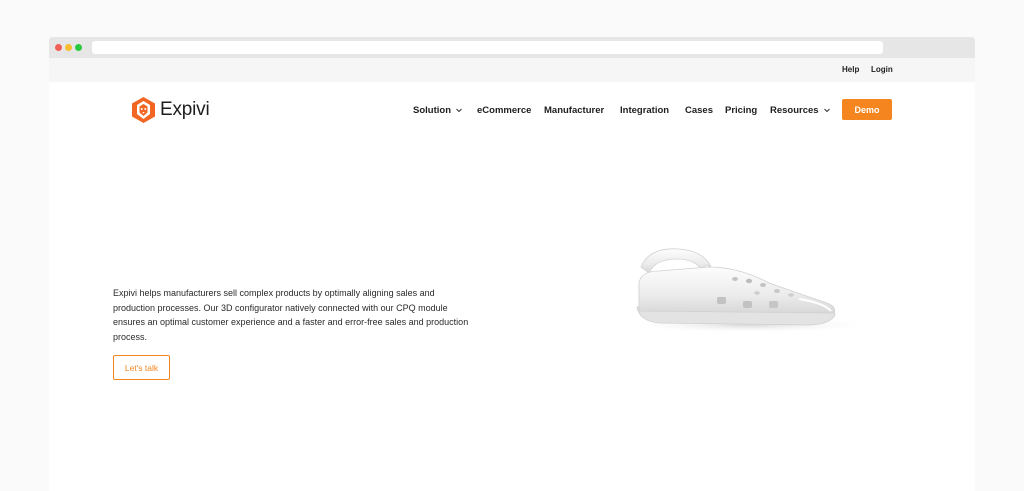 The height and width of the screenshot is (491, 1024). I want to click on nav-item-cases: Cases, so click(699, 110).